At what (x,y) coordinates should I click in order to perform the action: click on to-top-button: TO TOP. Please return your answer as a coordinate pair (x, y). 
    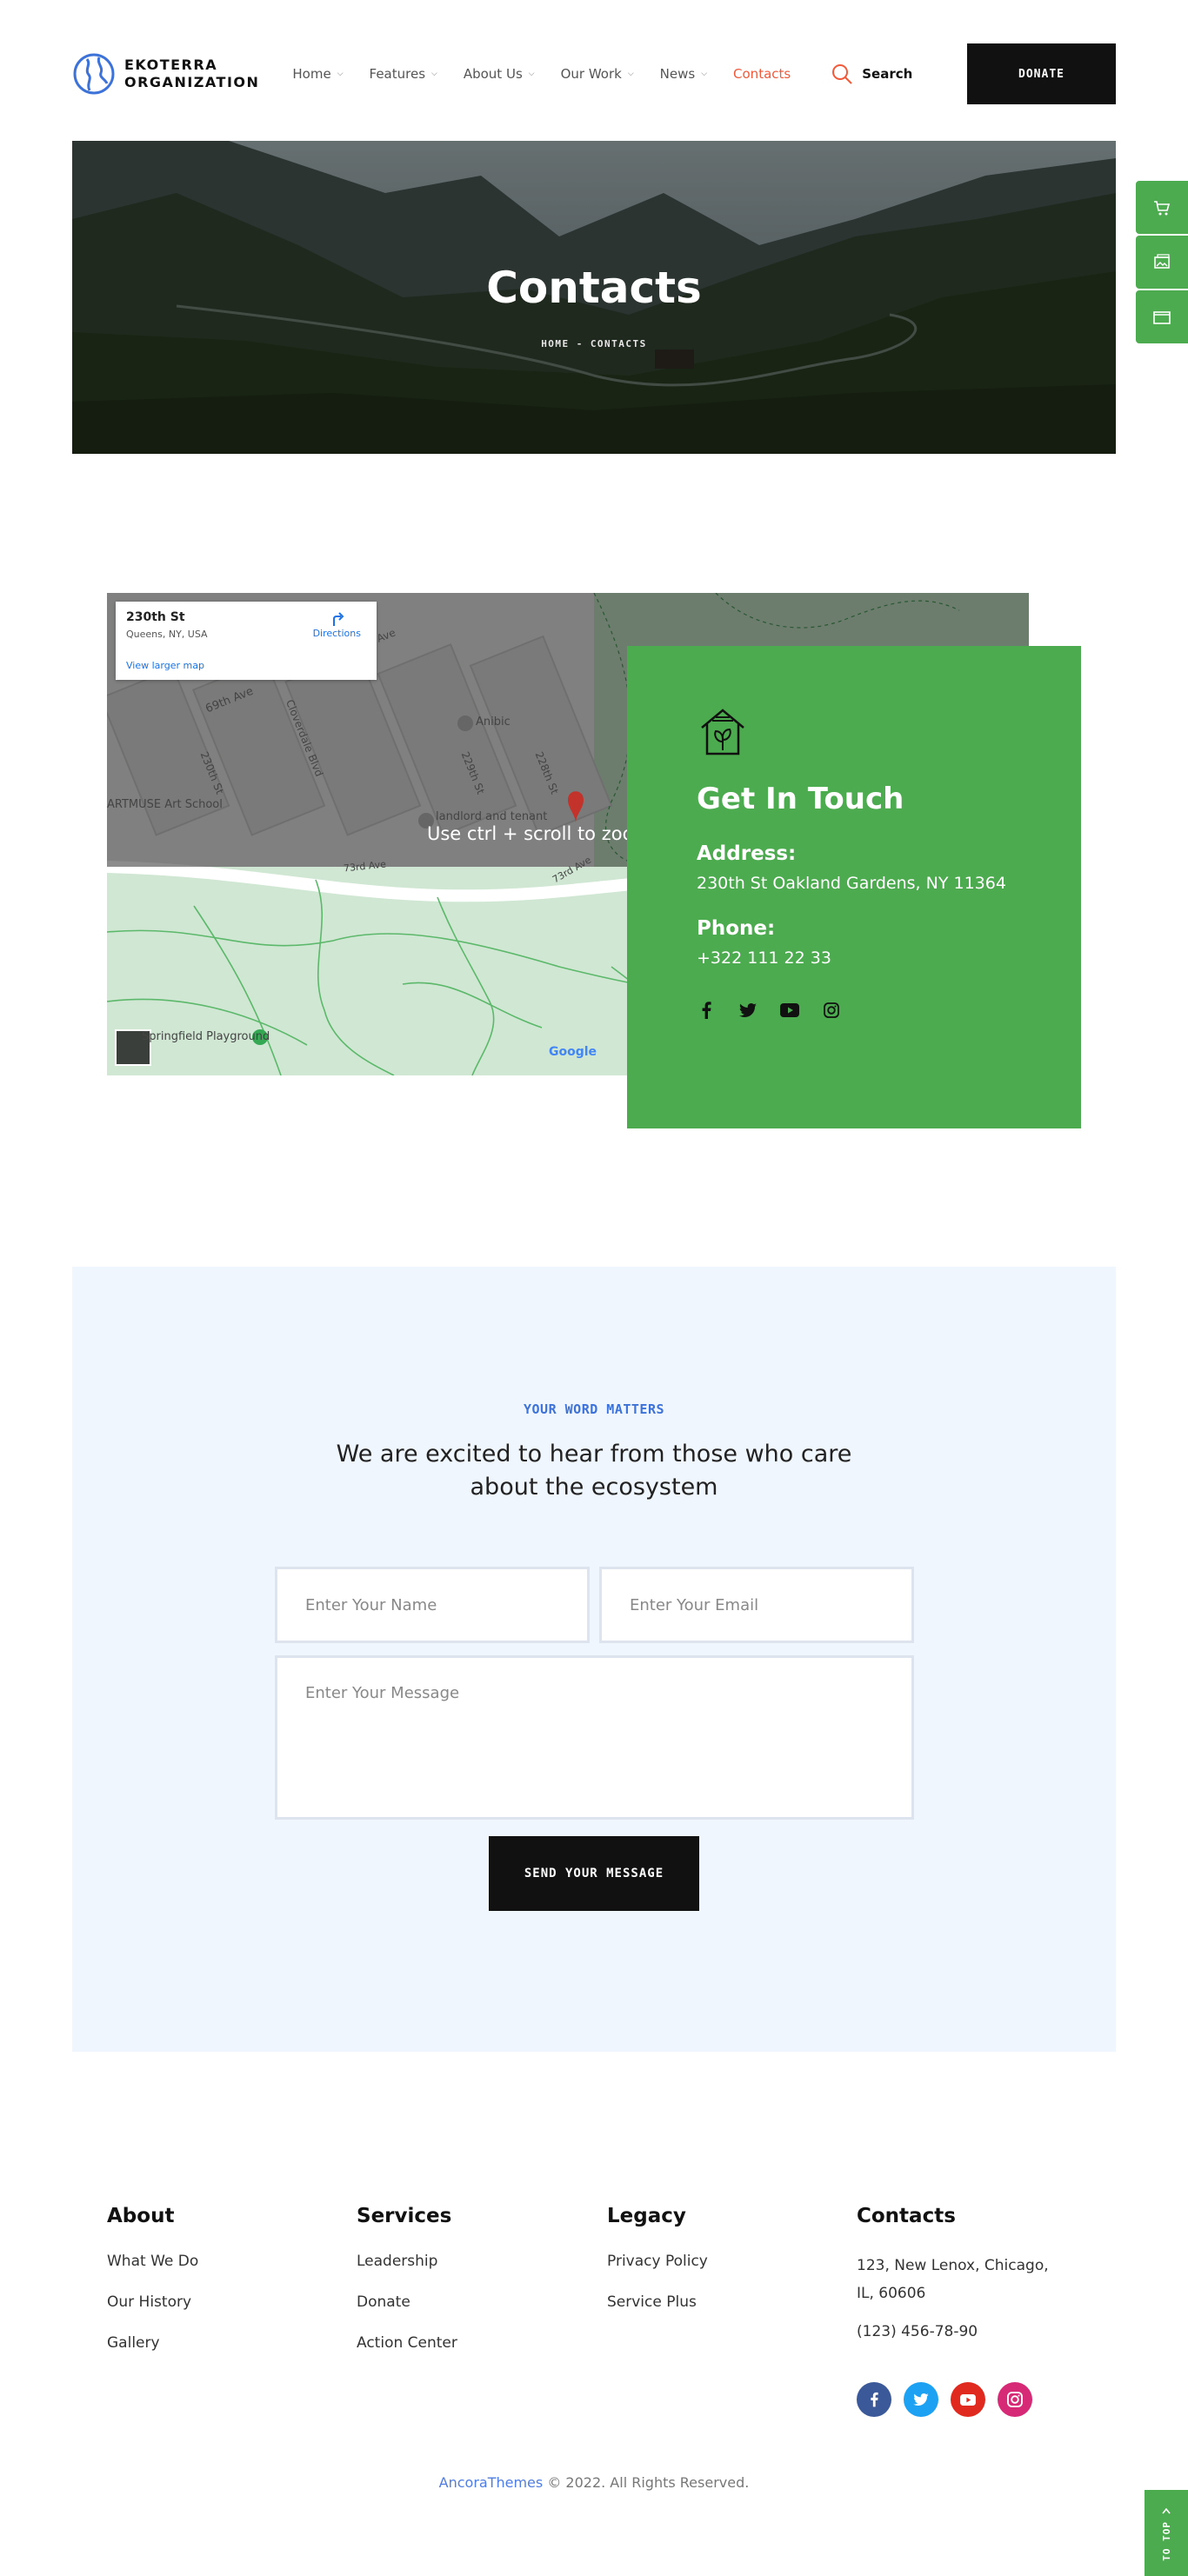
    Looking at the image, I should click on (1166, 2533).